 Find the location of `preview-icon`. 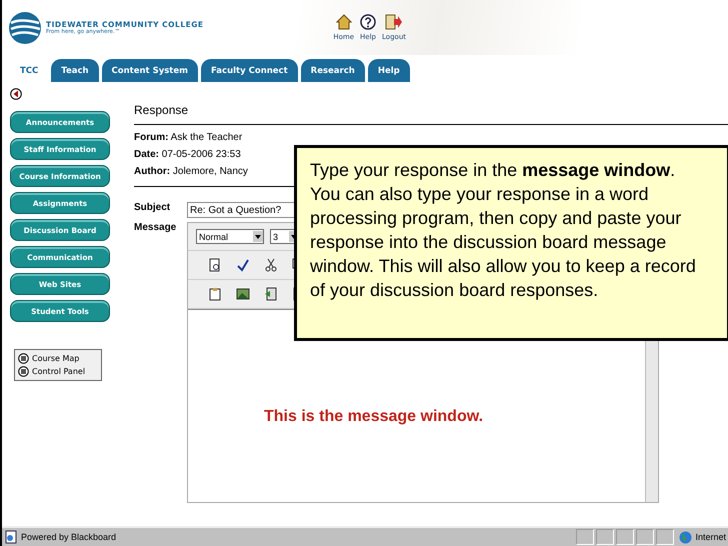

preview-icon is located at coordinates (215, 265).